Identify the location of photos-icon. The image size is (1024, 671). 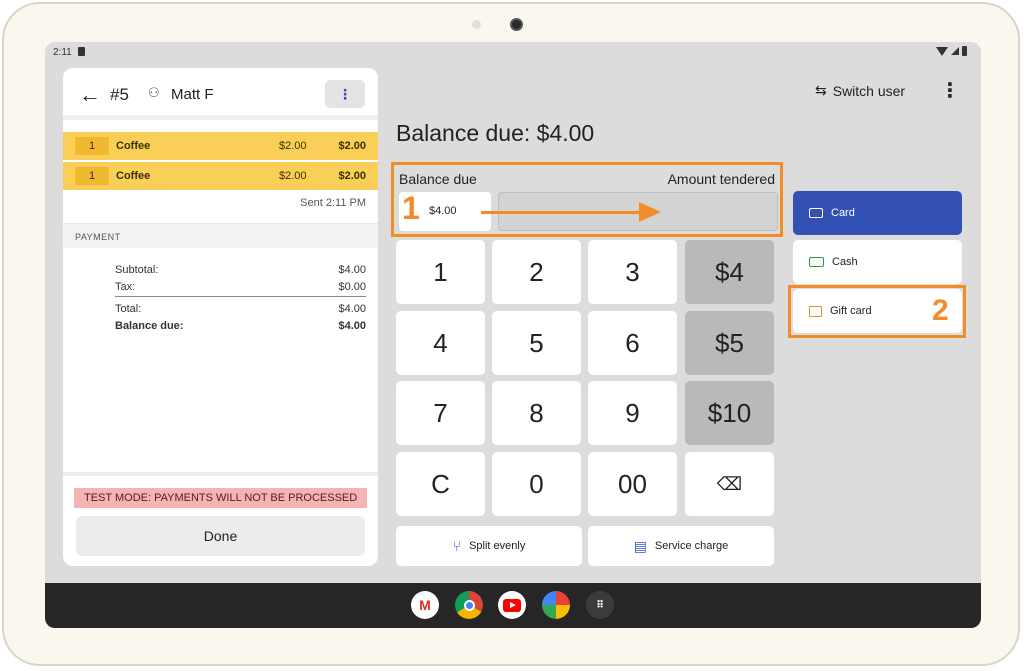
(556, 605).